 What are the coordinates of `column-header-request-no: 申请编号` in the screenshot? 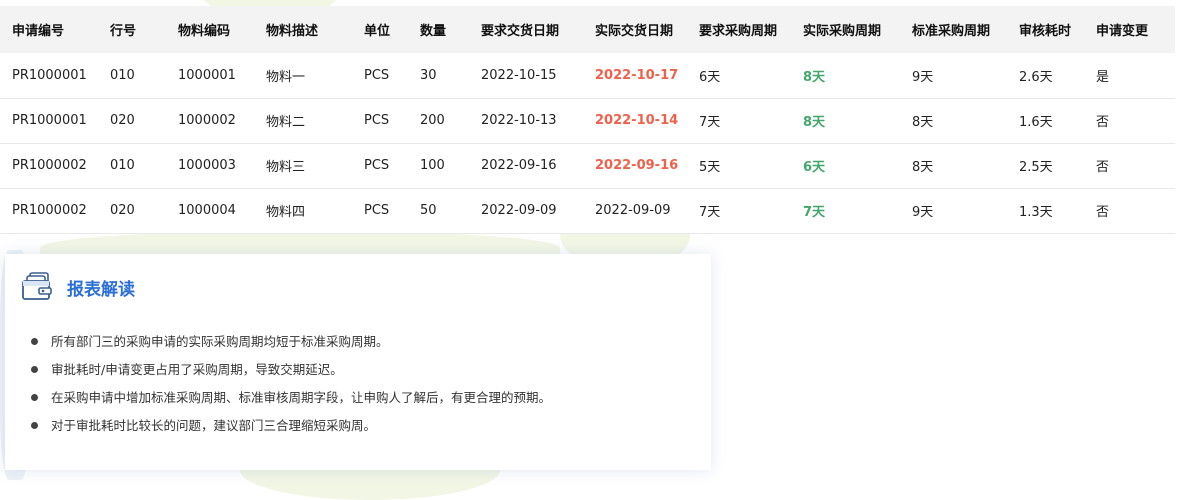 It's located at (55, 29).